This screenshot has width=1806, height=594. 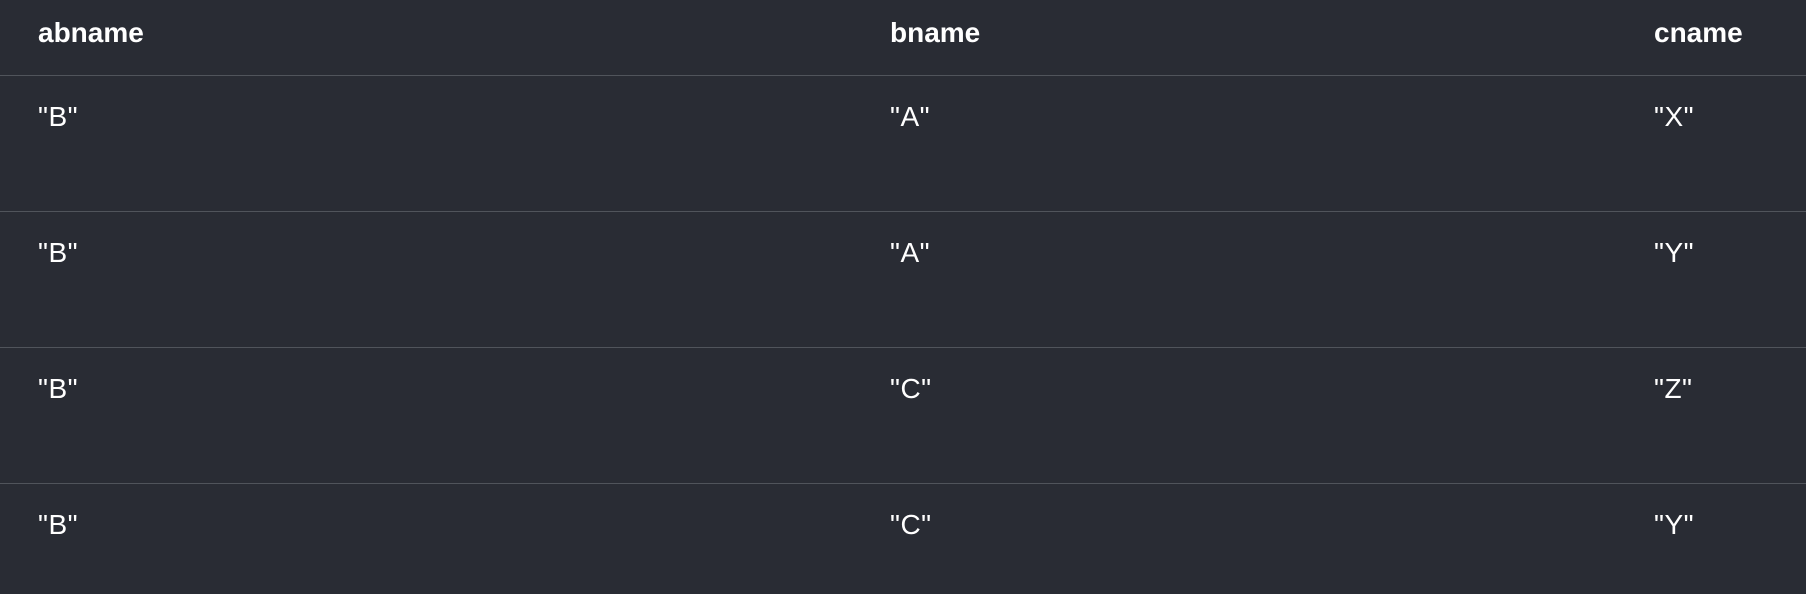 What do you see at coordinates (1698, 33) in the screenshot?
I see `column-header-cname: cname` at bounding box center [1698, 33].